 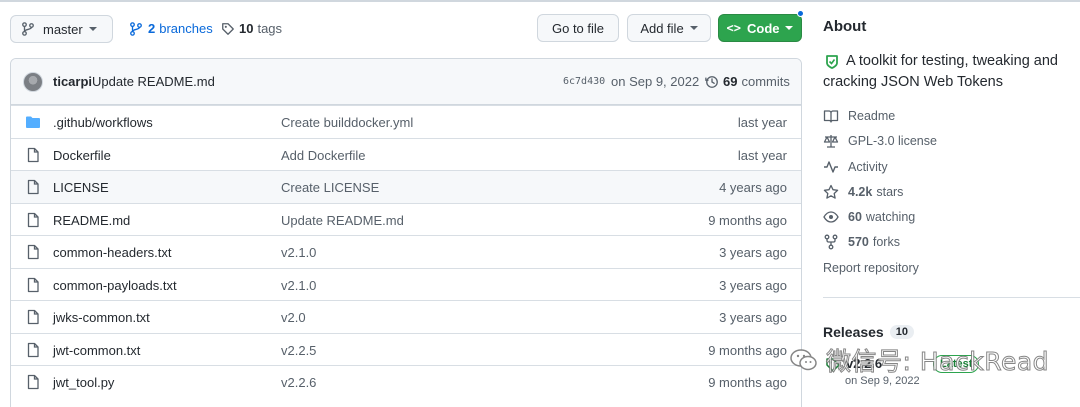 I want to click on activity-link: Activity, so click(x=855, y=167).